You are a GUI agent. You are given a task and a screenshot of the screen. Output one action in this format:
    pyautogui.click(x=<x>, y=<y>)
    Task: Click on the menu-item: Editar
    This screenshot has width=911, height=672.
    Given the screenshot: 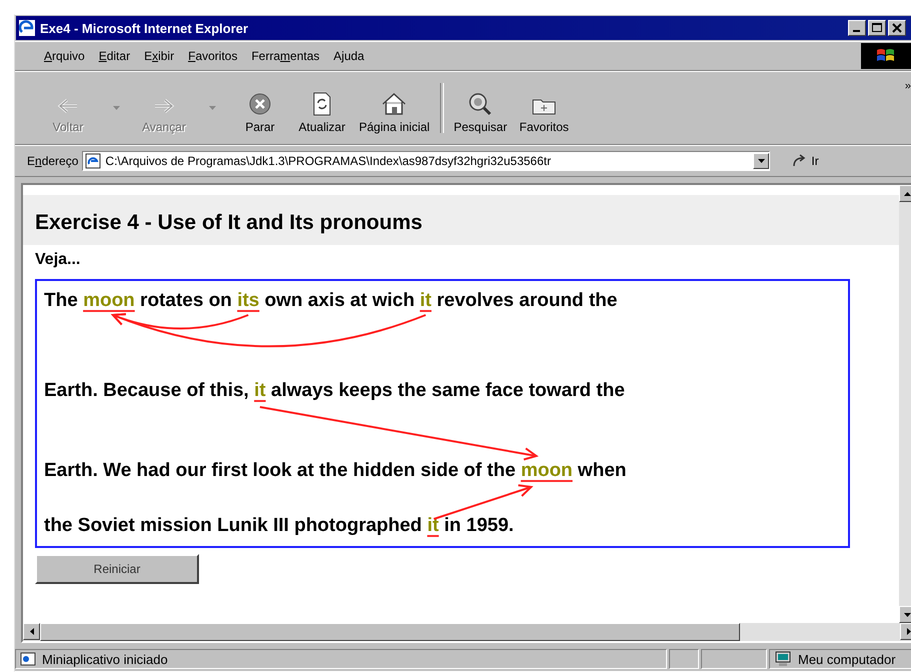 What is the action you would take?
    pyautogui.click(x=115, y=56)
    